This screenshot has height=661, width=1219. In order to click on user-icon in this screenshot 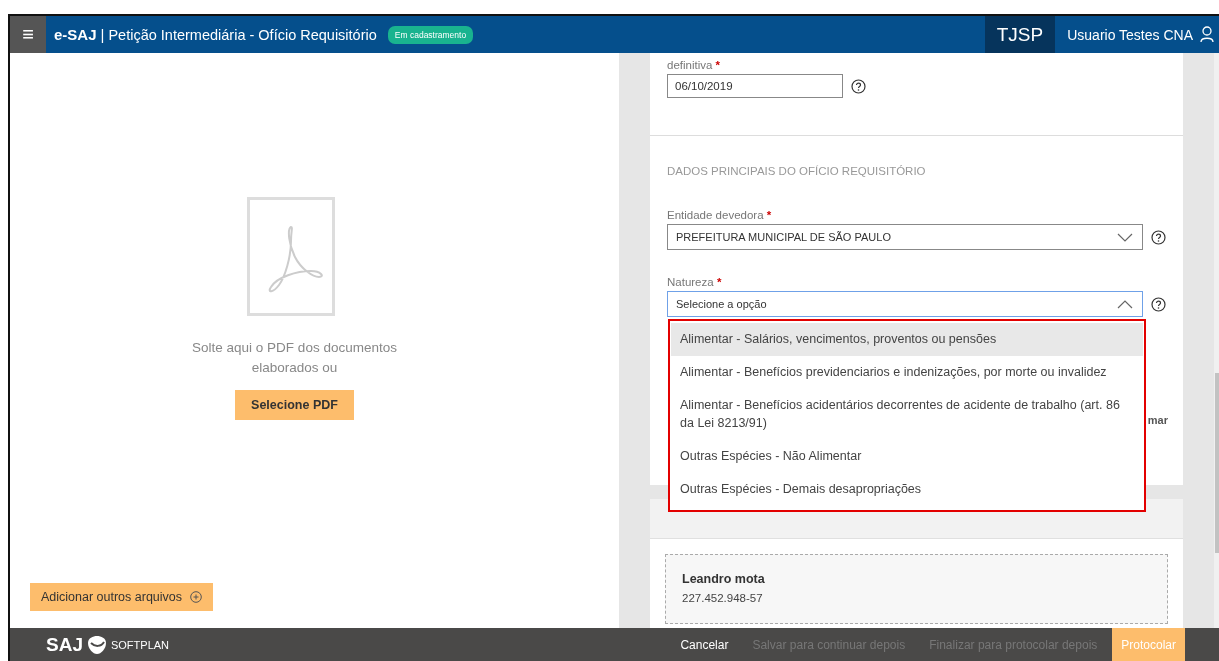, I will do `click(1207, 34)`.